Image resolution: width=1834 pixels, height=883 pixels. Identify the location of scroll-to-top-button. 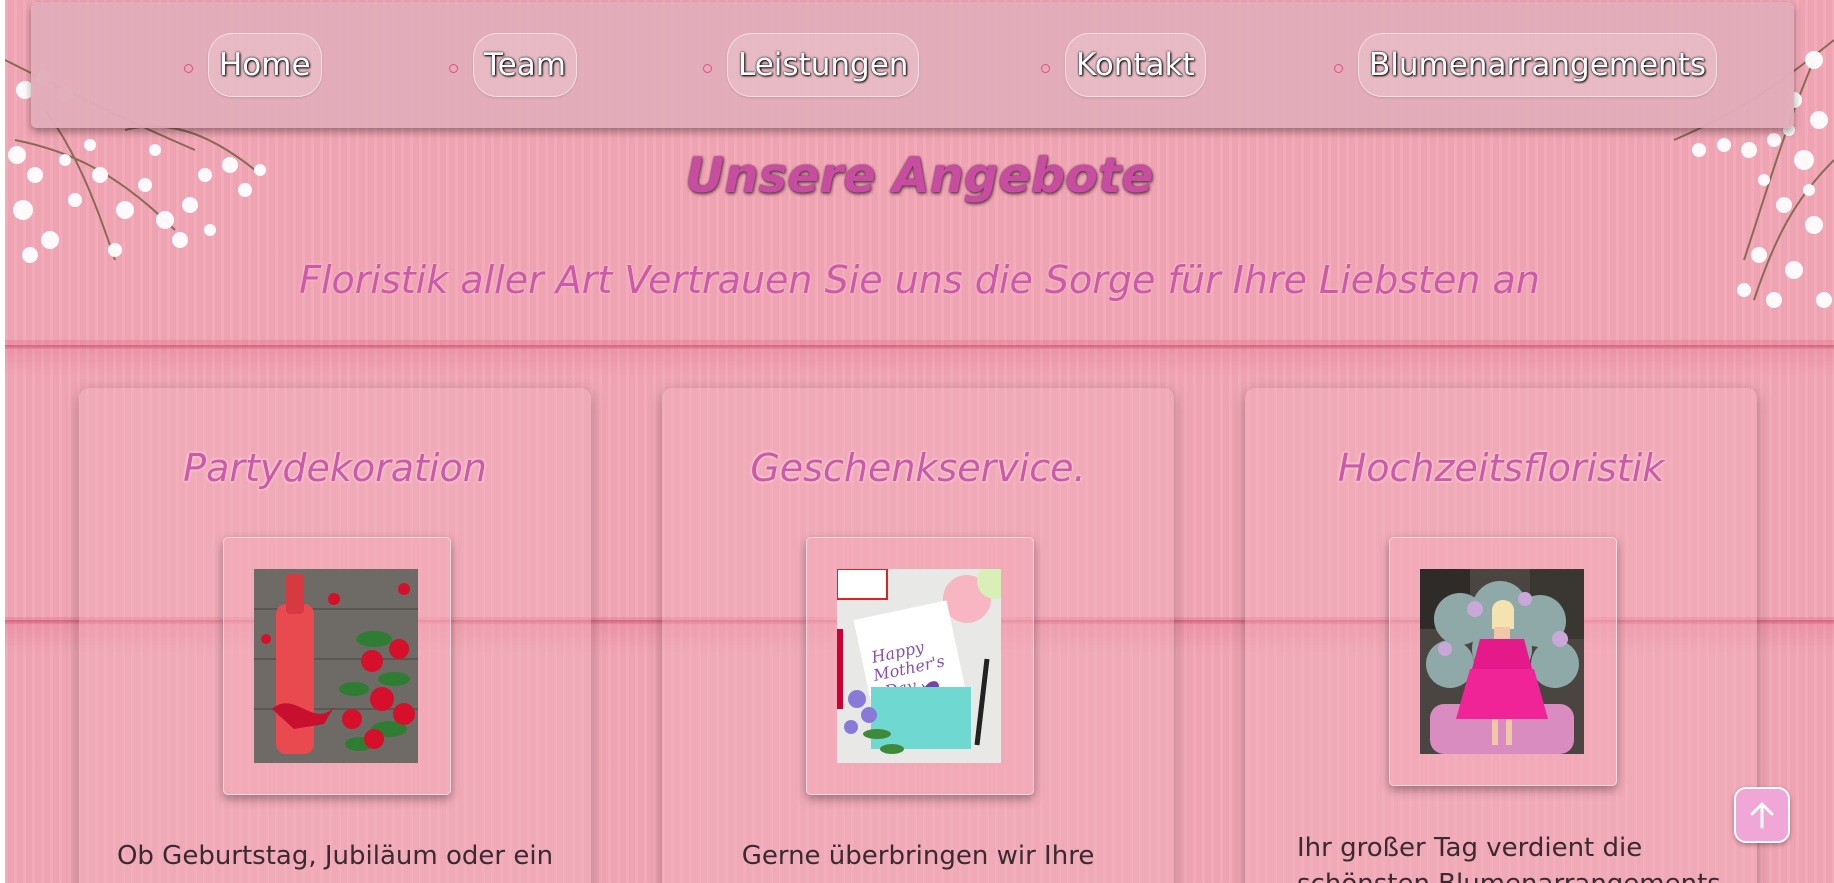
(1762, 815).